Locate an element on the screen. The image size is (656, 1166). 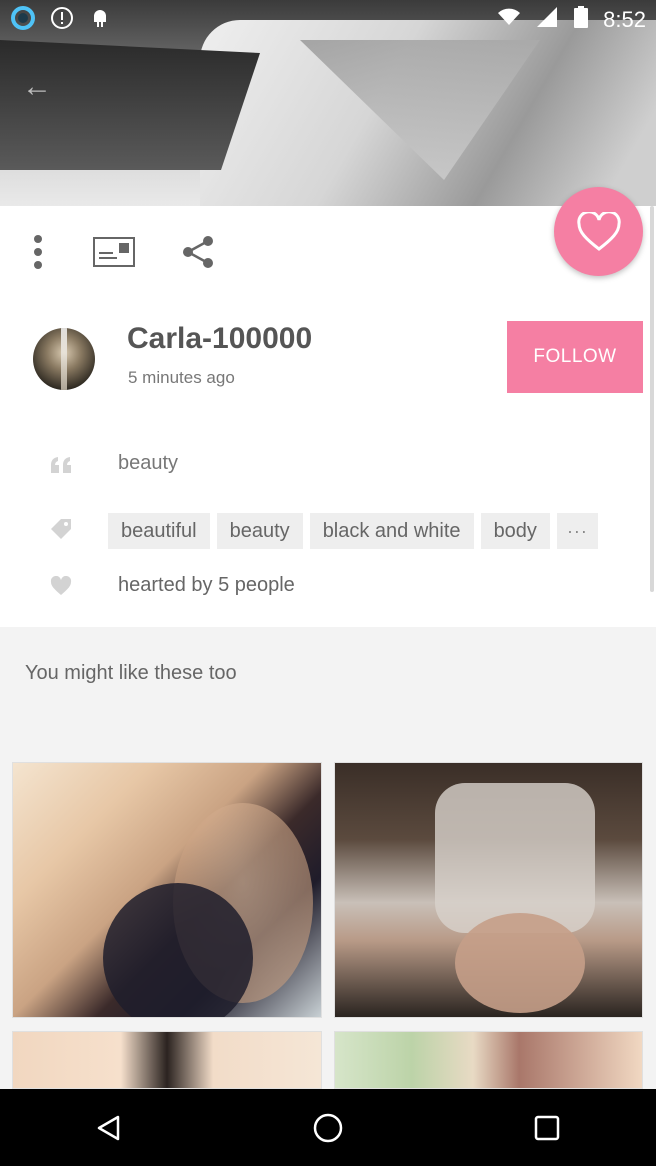
more-vert-icon is located at coordinates (38, 252).